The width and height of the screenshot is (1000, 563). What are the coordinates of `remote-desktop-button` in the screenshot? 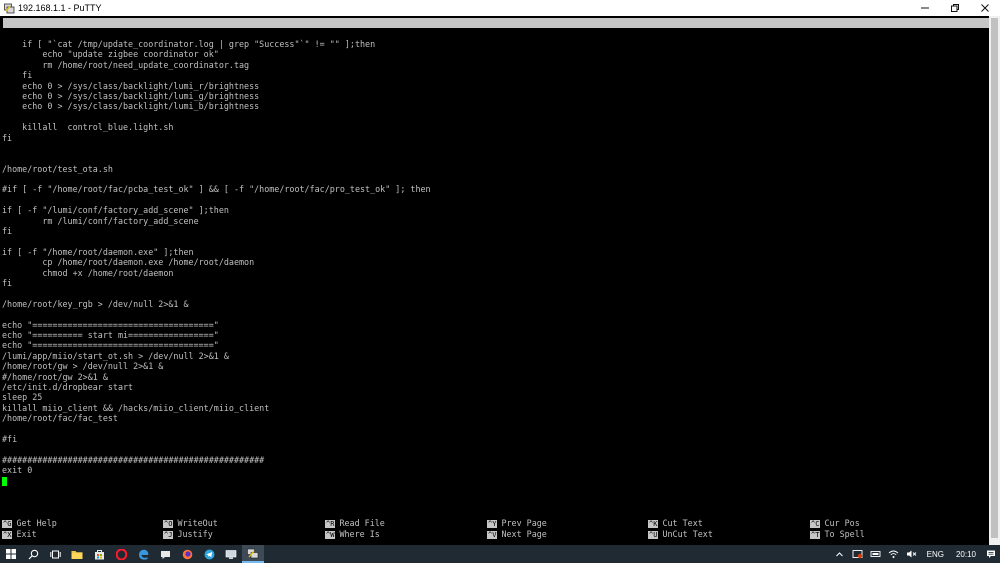 It's located at (231, 554).